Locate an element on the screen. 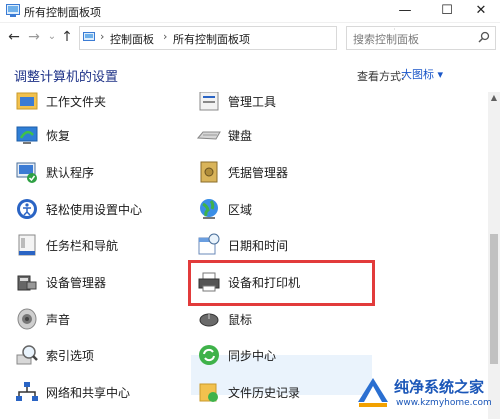 This screenshot has width=500, height=419. keyboard-icon is located at coordinates (209, 135).